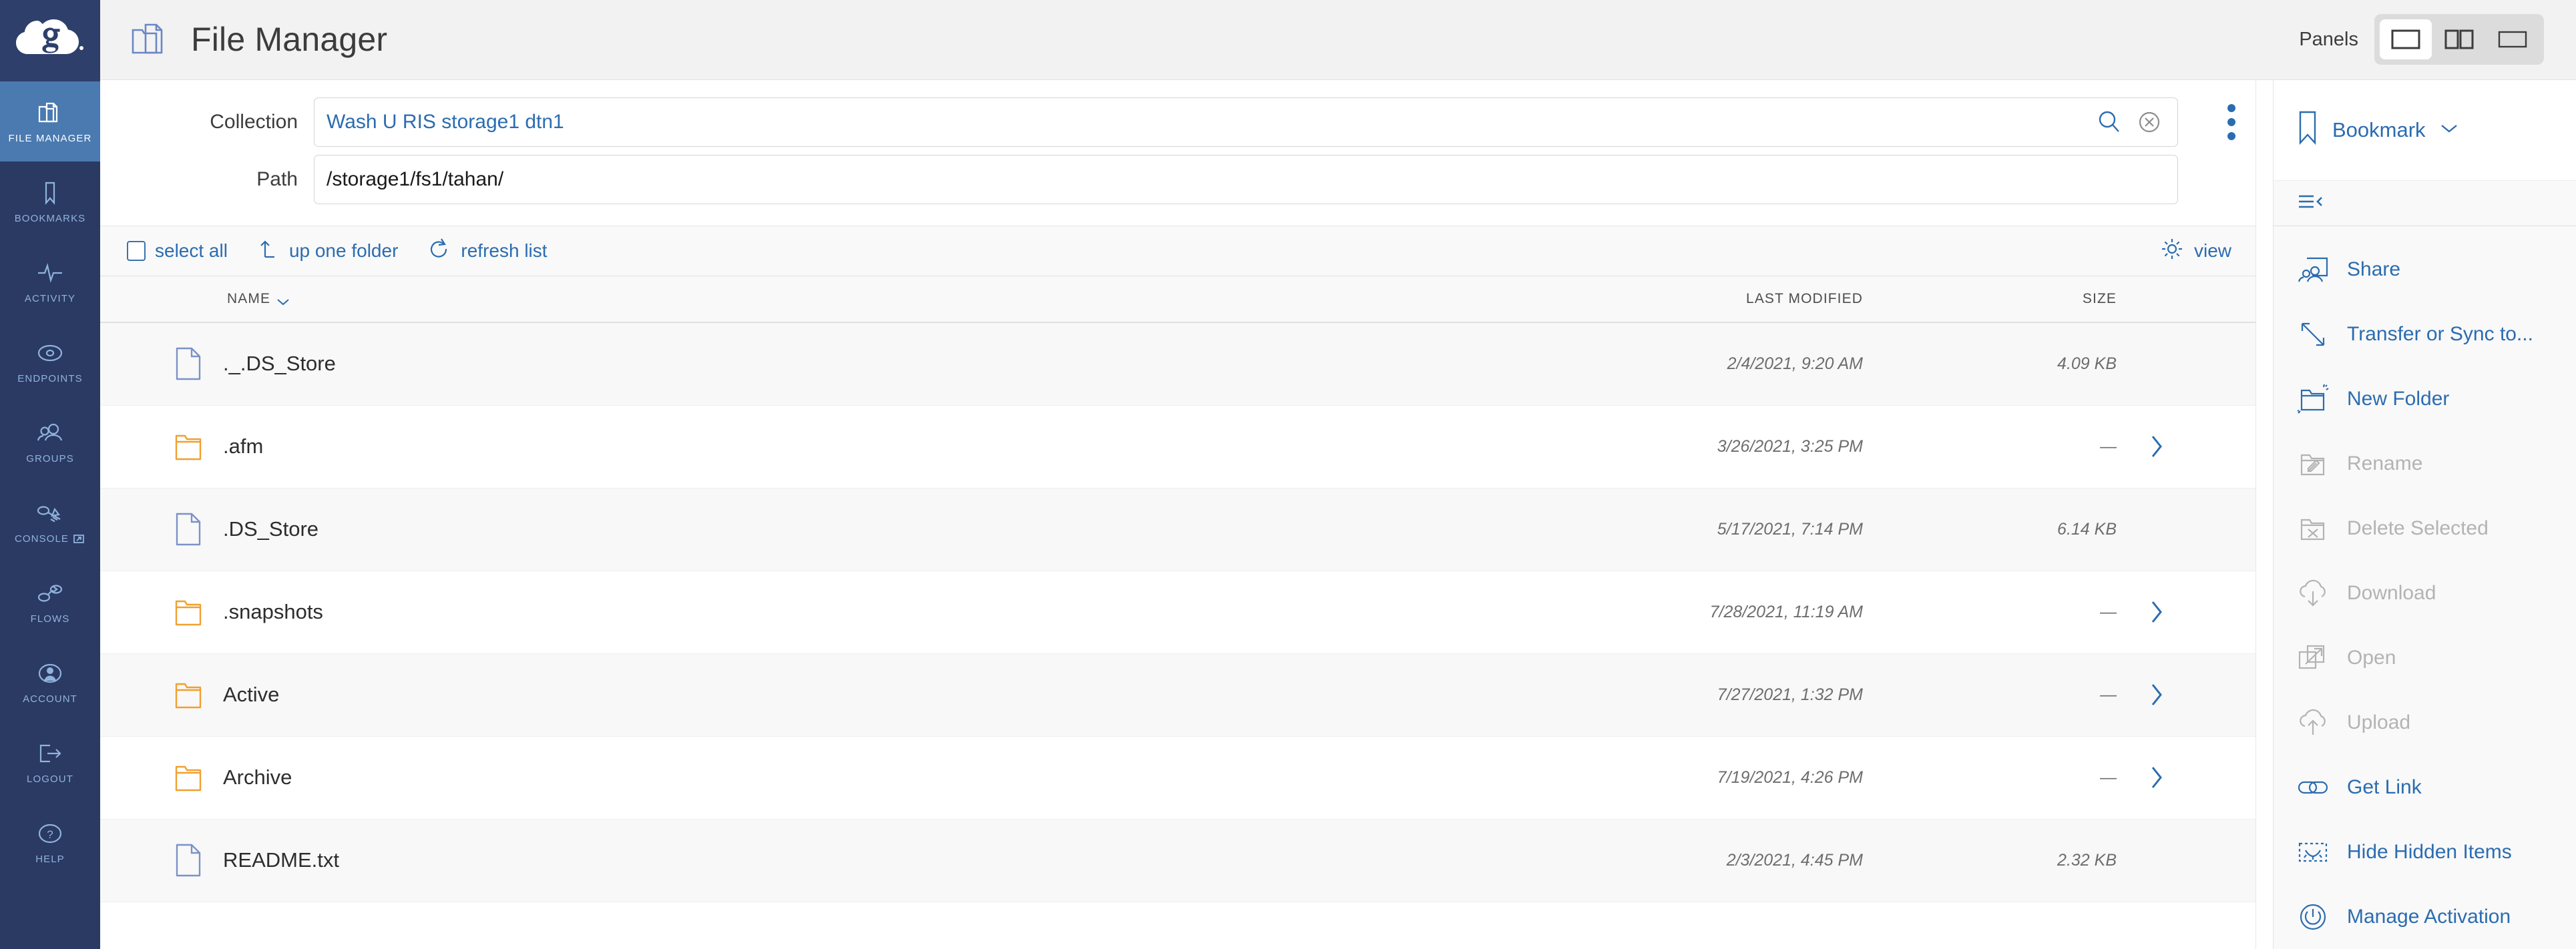 The height and width of the screenshot is (949, 2576). I want to click on single-panel-button, so click(2406, 39).